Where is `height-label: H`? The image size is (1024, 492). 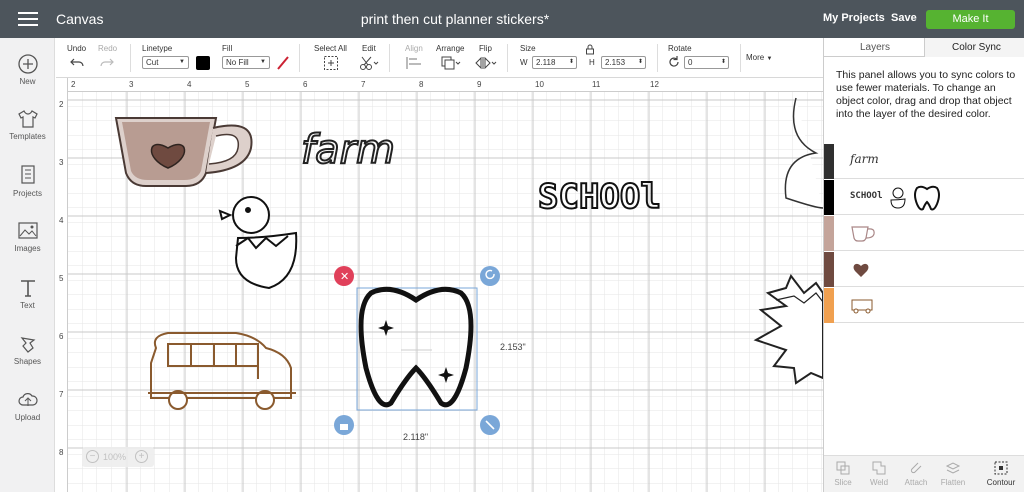
height-label: H is located at coordinates (592, 62).